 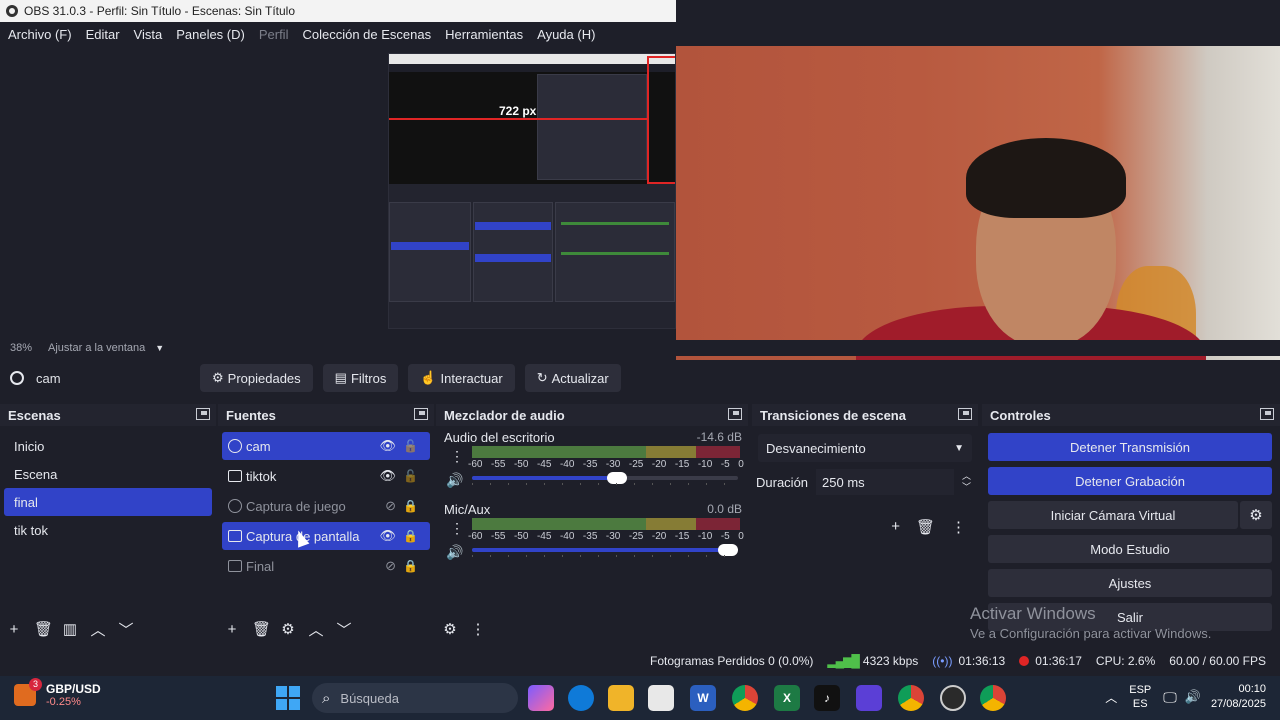 I want to click on volume-icon: 🔊, so click(x=1193, y=697).